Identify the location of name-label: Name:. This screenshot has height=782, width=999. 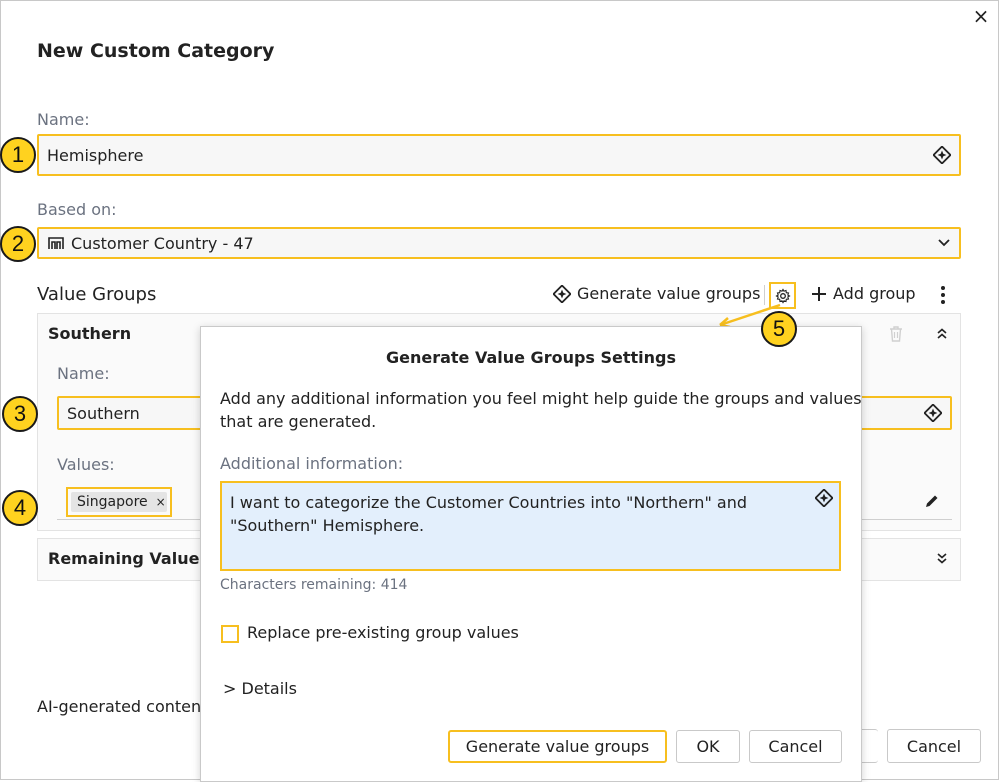
(63, 119).